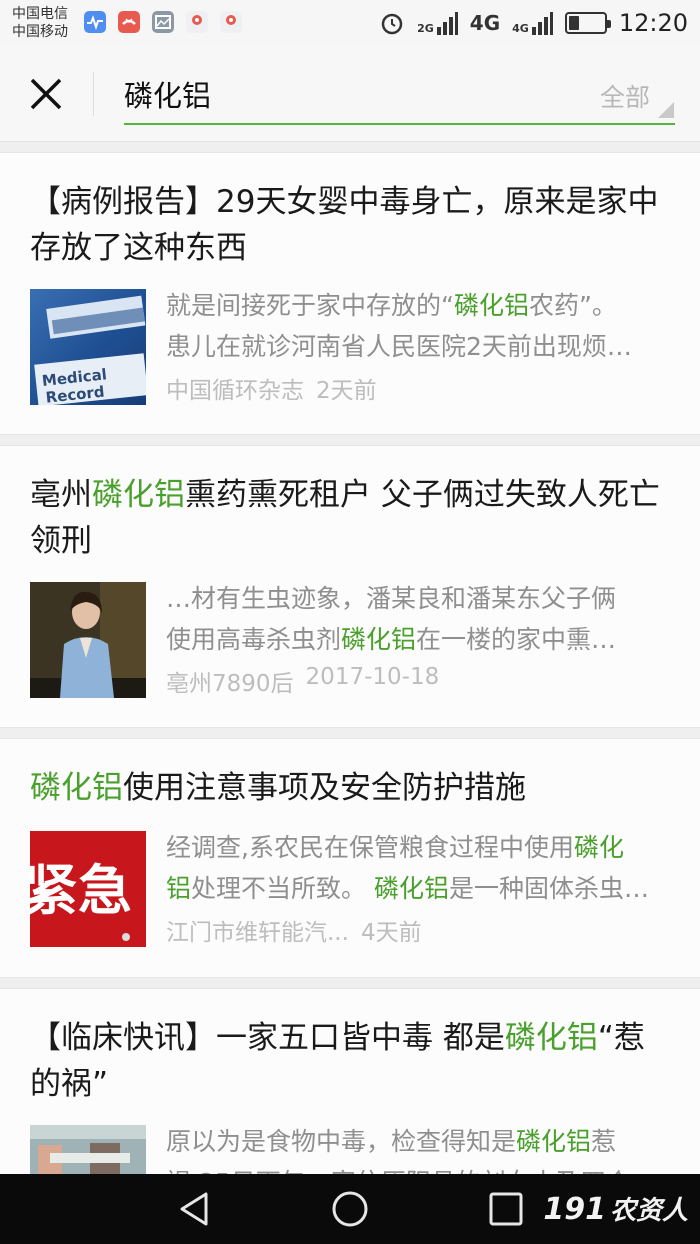  I want to click on search-header: 全部, so click(350, 94).